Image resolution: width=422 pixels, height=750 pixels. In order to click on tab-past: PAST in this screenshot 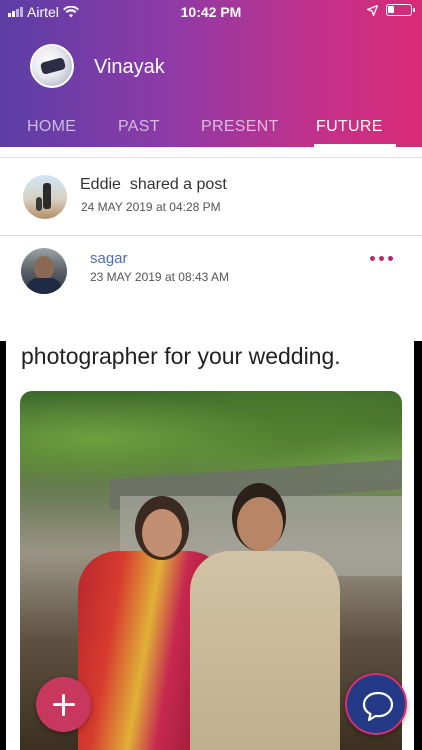, I will do `click(139, 127)`.